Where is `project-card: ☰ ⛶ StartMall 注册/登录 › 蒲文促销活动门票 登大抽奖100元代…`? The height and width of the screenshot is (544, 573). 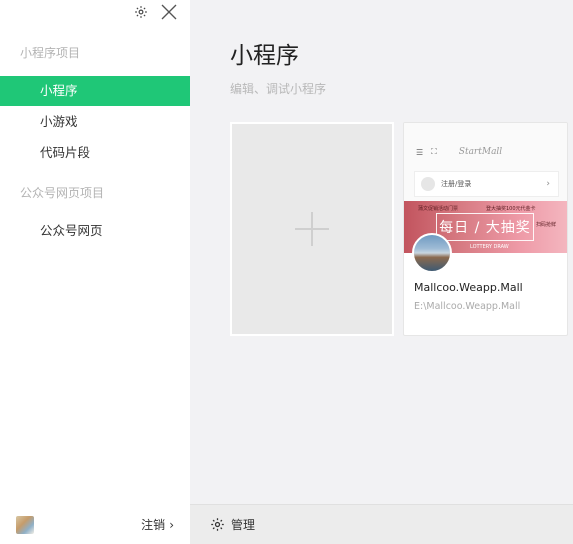 project-card: ☰ ⛶ StartMall 注册/登录 › 蒲文促销活动门票 登大抽奖100元代… is located at coordinates (485, 229).